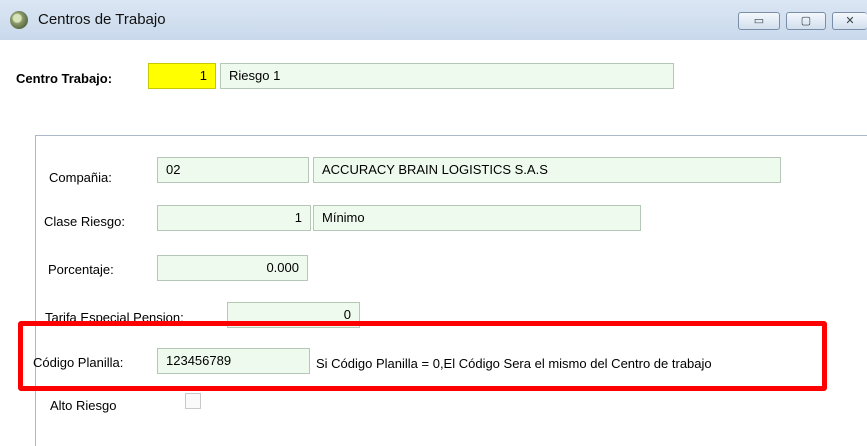 The width and height of the screenshot is (867, 446). What do you see at coordinates (477, 218) in the screenshot?
I see `clase-riesgo-name-input: Mínimo` at bounding box center [477, 218].